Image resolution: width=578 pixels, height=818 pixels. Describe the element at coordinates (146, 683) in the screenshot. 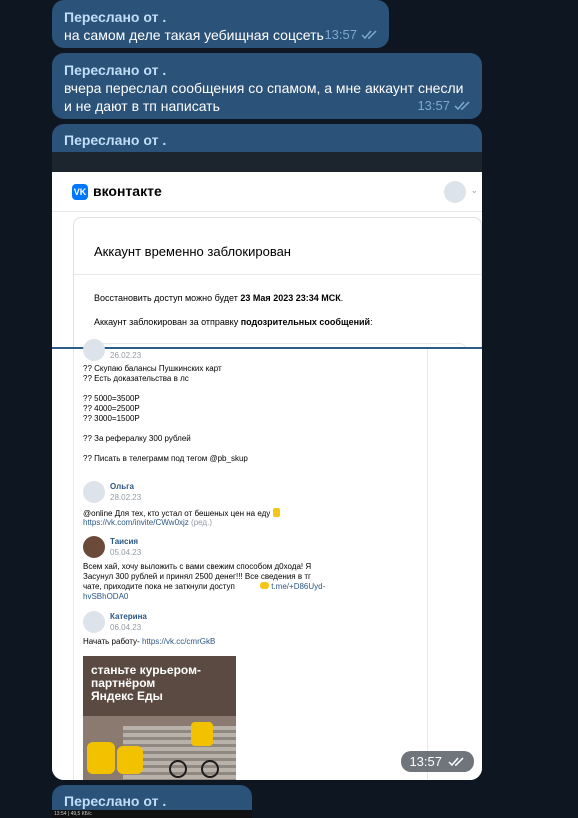

I see `ad-headline: станьте курьером- партнёром Яндекс Еды` at that location.